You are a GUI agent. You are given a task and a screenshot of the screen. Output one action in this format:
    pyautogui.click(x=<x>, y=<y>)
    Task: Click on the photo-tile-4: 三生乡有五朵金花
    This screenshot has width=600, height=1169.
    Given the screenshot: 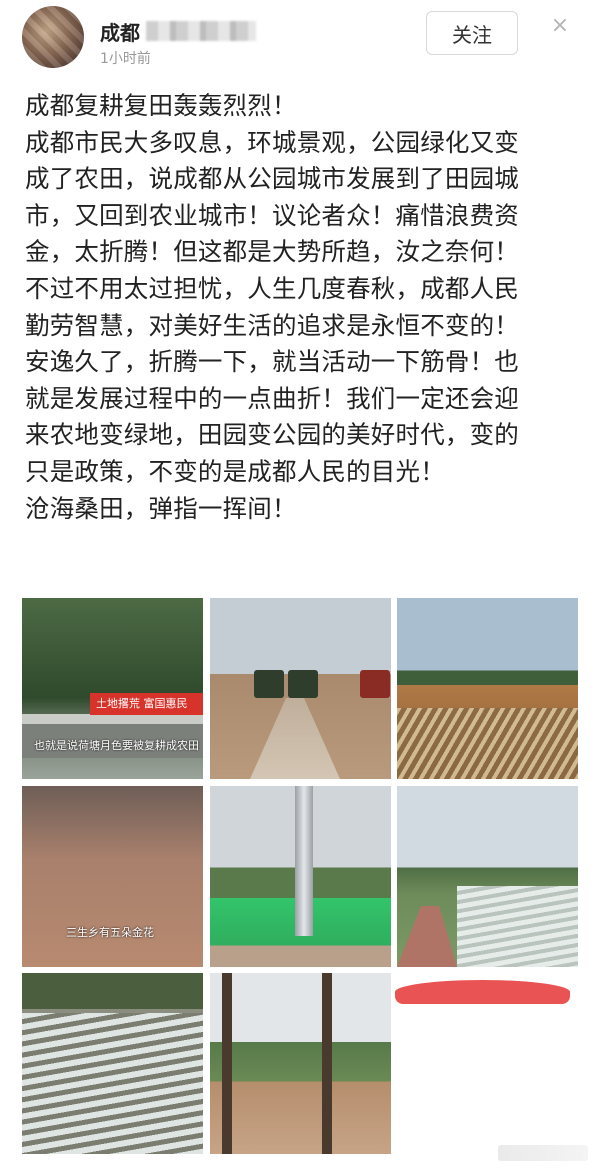 What is the action you would take?
    pyautogui.click(x=112, y=876)
    